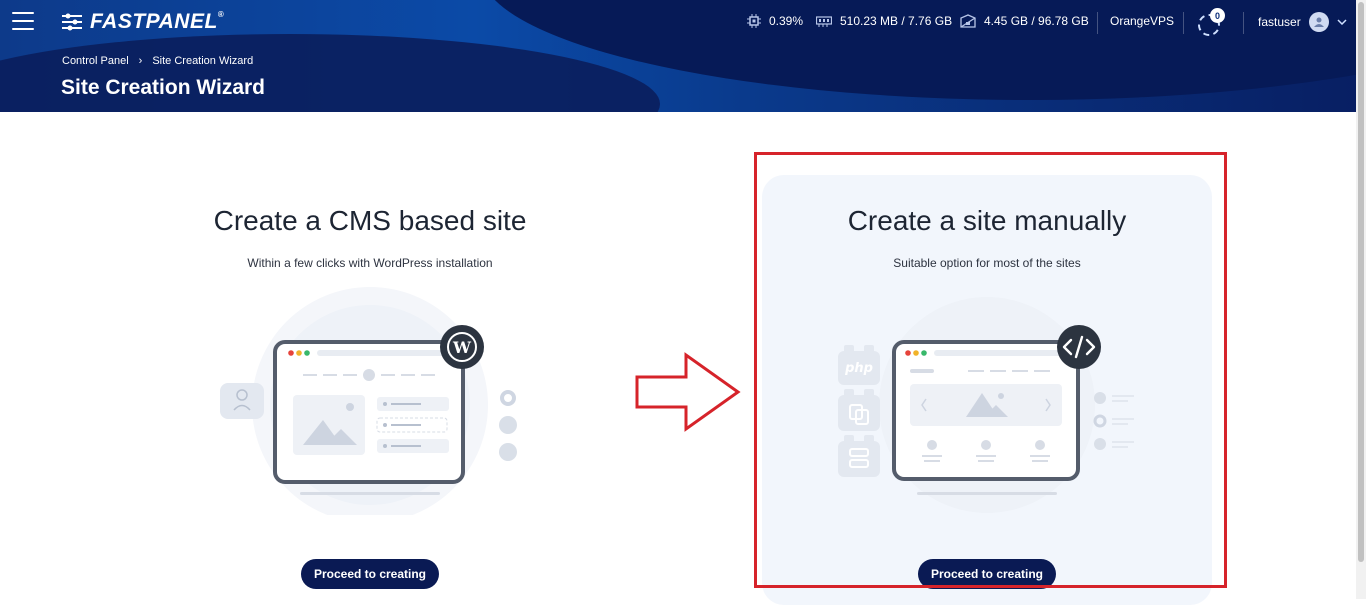 The width and height of the screenshot is (1366, 605). What do you see at coordinates (330, 73) in the screenshot?
I see `header-decoration` at bounding box center [330, 73].